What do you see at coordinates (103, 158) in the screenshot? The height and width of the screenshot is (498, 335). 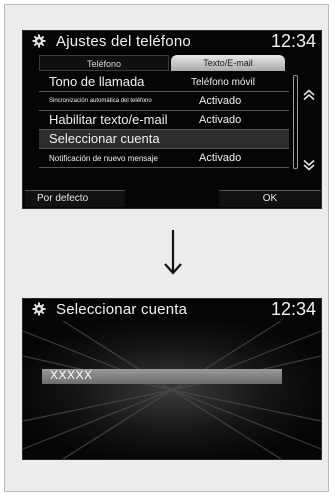 I see `list-item-label: Notificación de nuevo mensaje` at bounding box center [103, 158].